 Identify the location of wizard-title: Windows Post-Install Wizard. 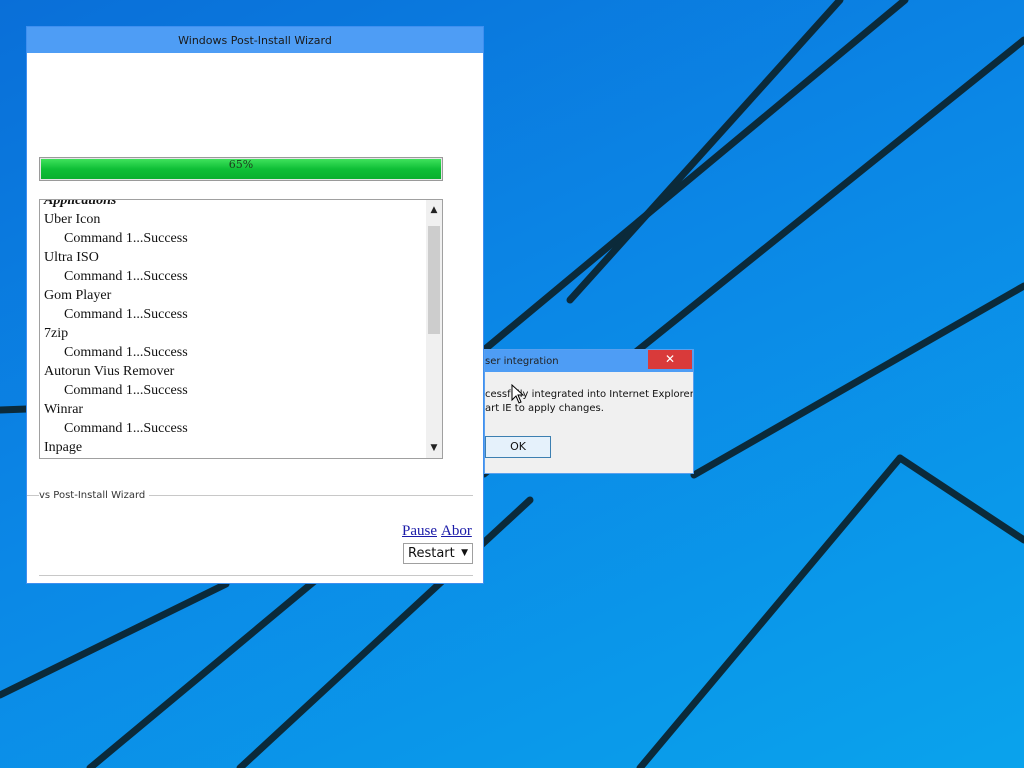
(255, 40).